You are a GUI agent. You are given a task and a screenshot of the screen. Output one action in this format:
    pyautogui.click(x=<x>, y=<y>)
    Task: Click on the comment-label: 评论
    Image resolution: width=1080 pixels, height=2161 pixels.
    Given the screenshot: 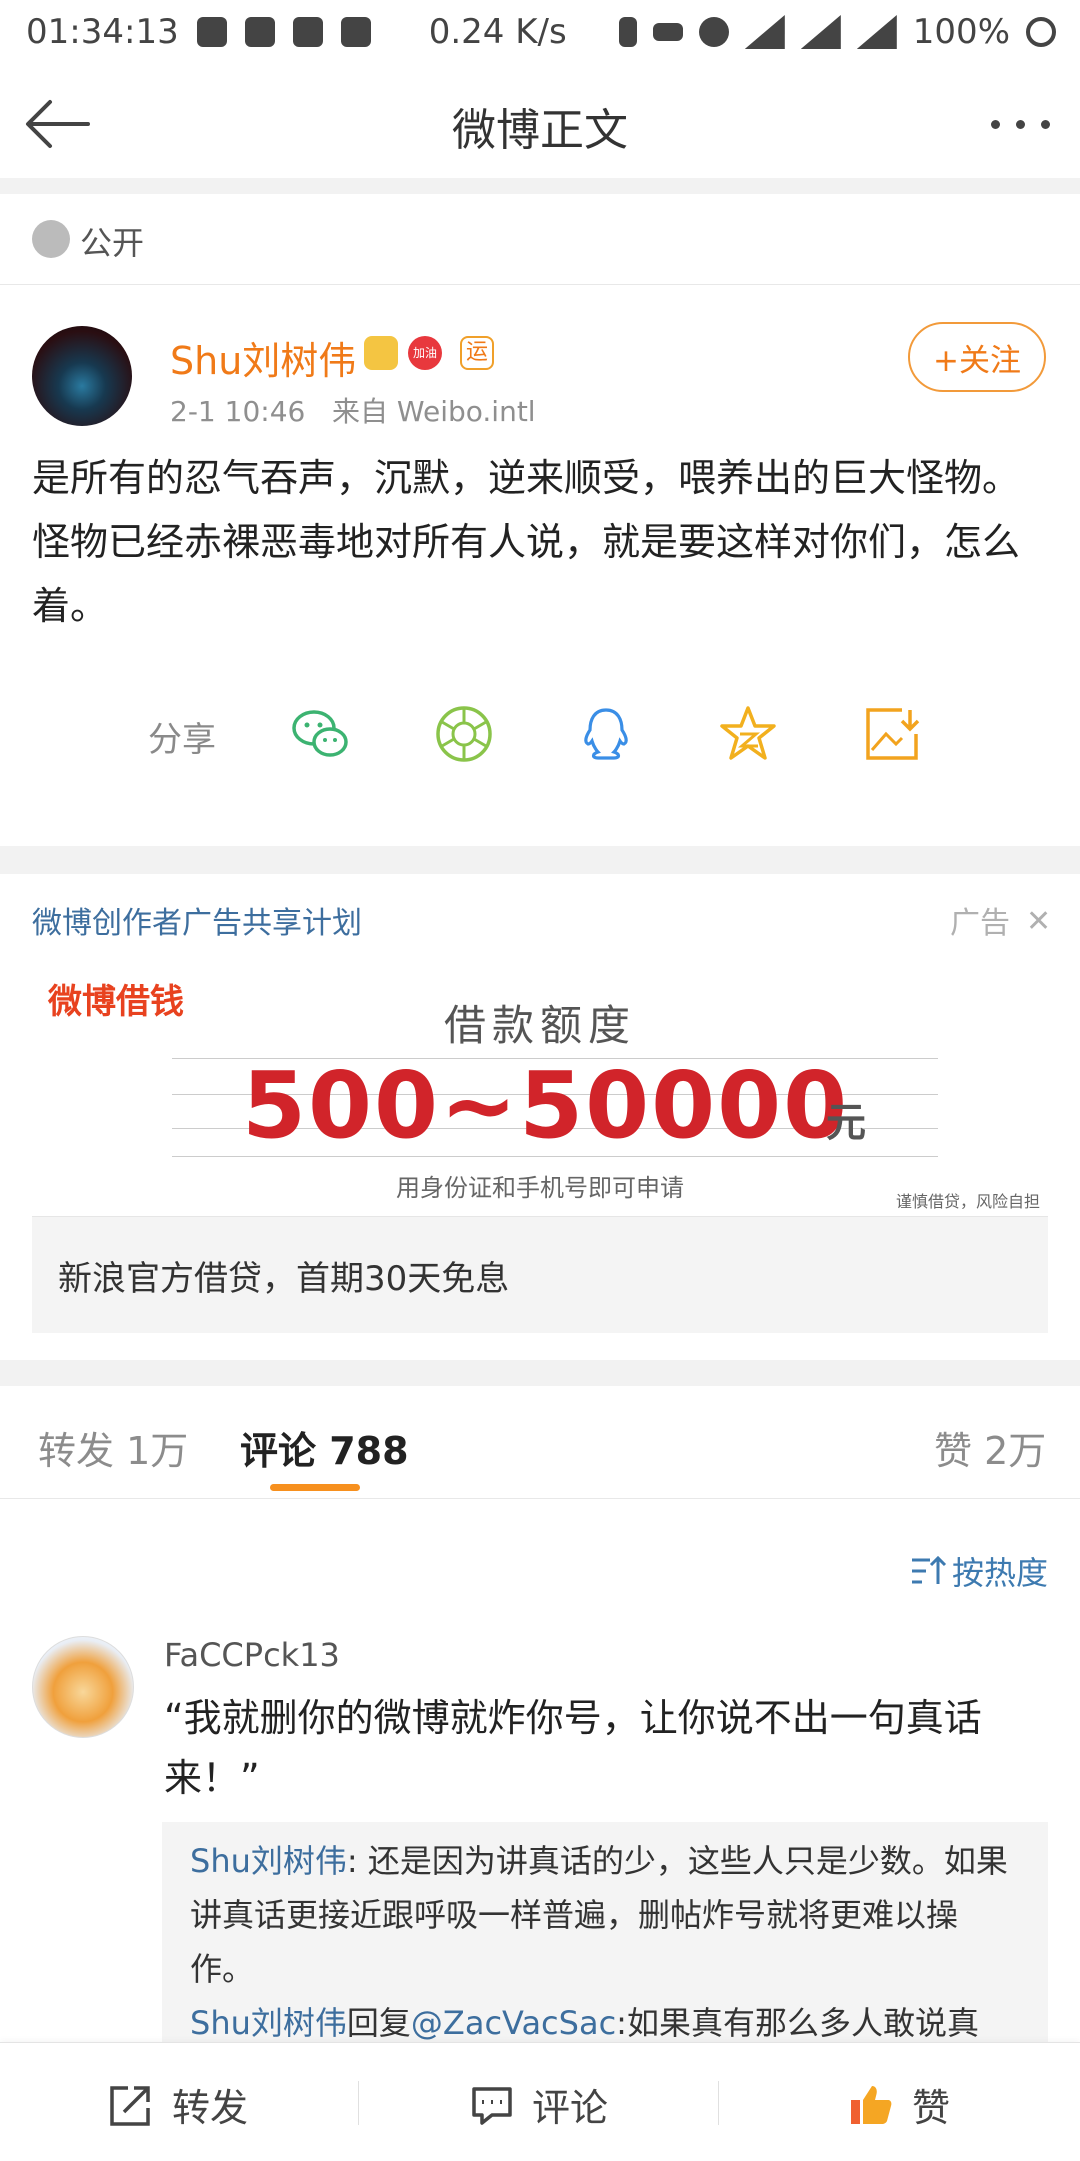 What is the action you would take?
    pyautogui.click(x=570, y=2108)
    